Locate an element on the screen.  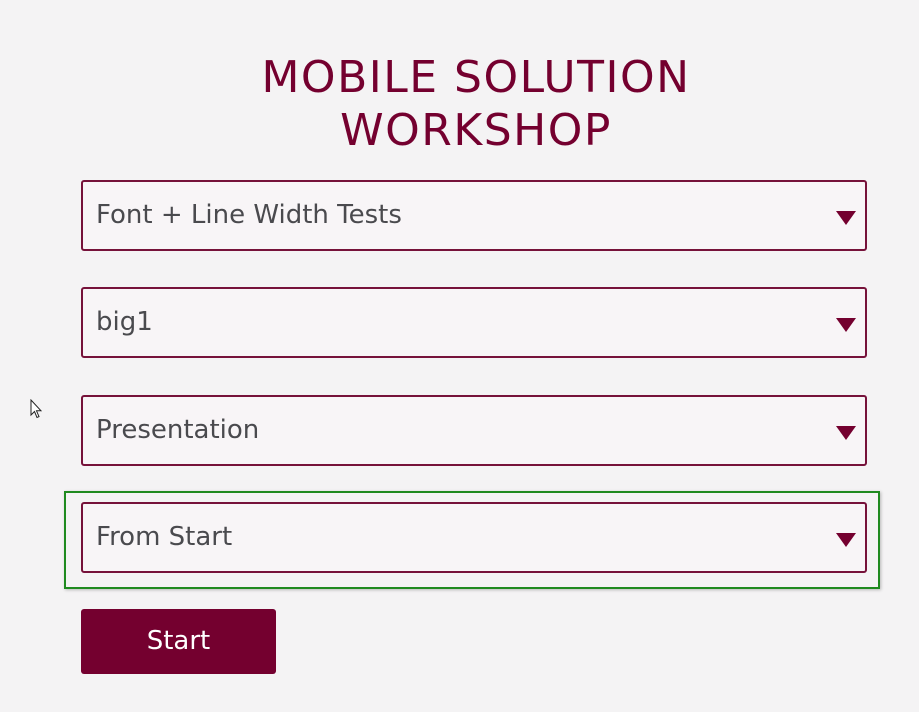
mode-select: Presentation is located at coordinates (474, 430).